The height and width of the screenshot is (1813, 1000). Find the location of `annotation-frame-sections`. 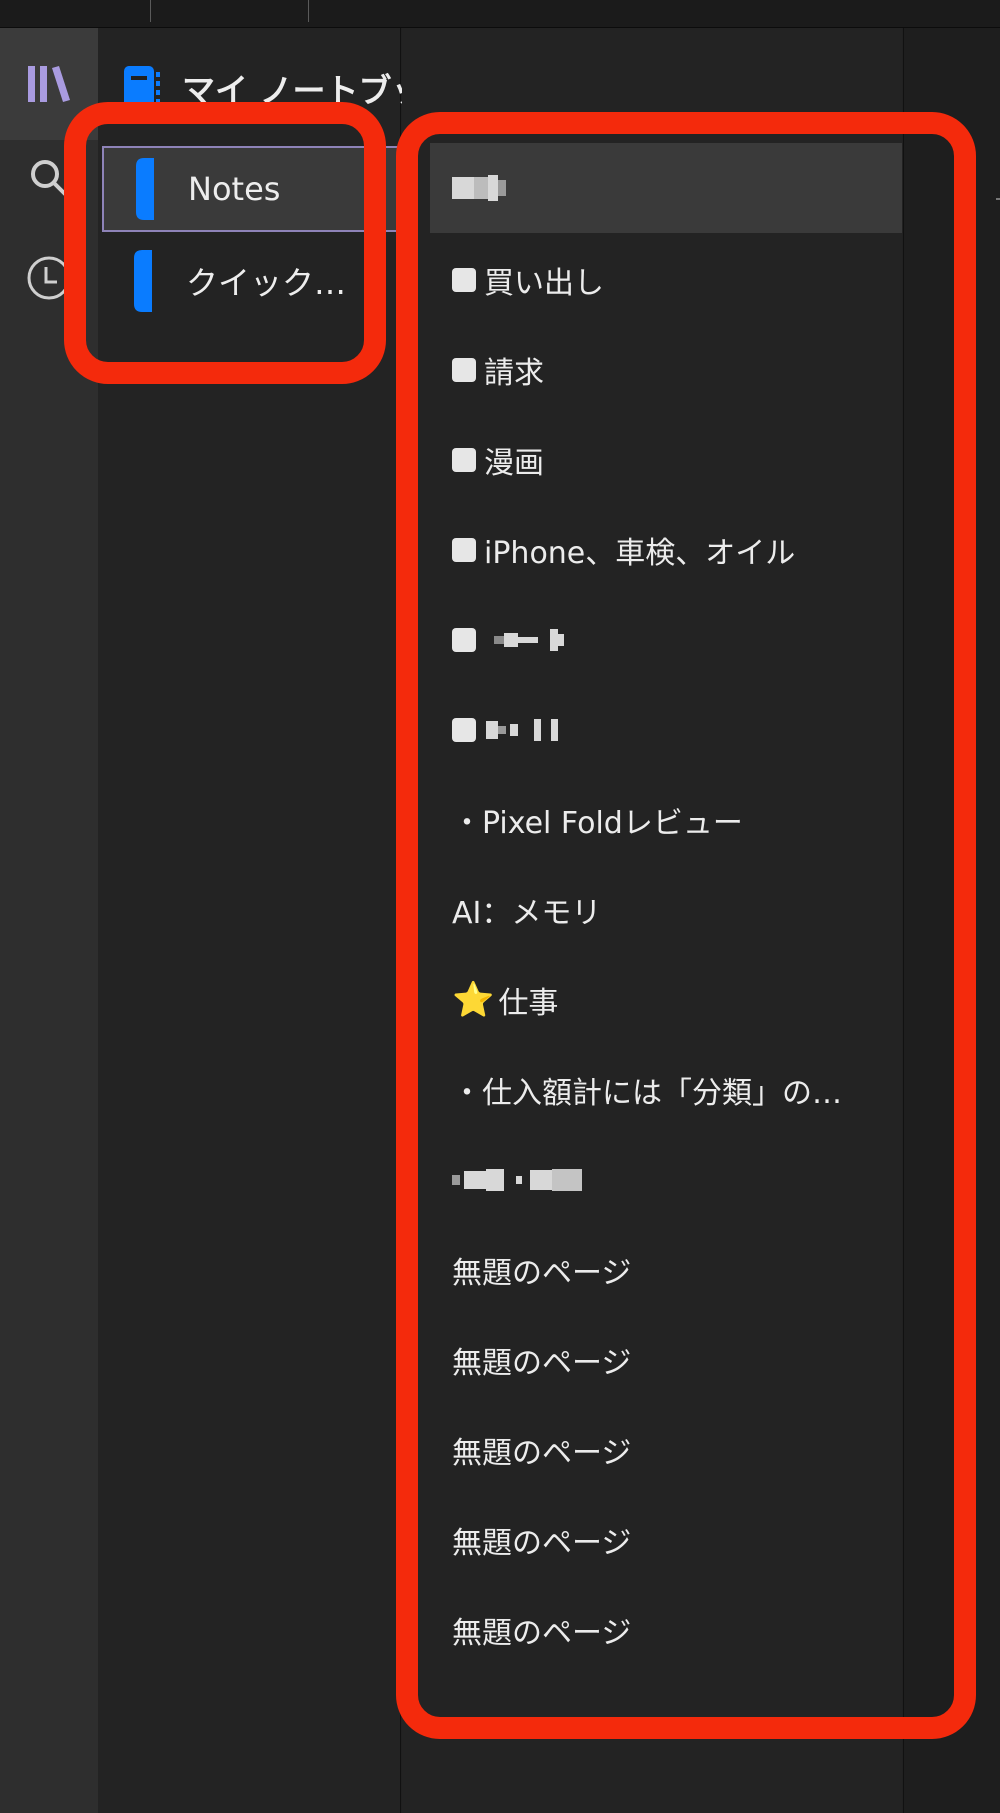

annotation-frame-sections is located at coordinates (225, 243).